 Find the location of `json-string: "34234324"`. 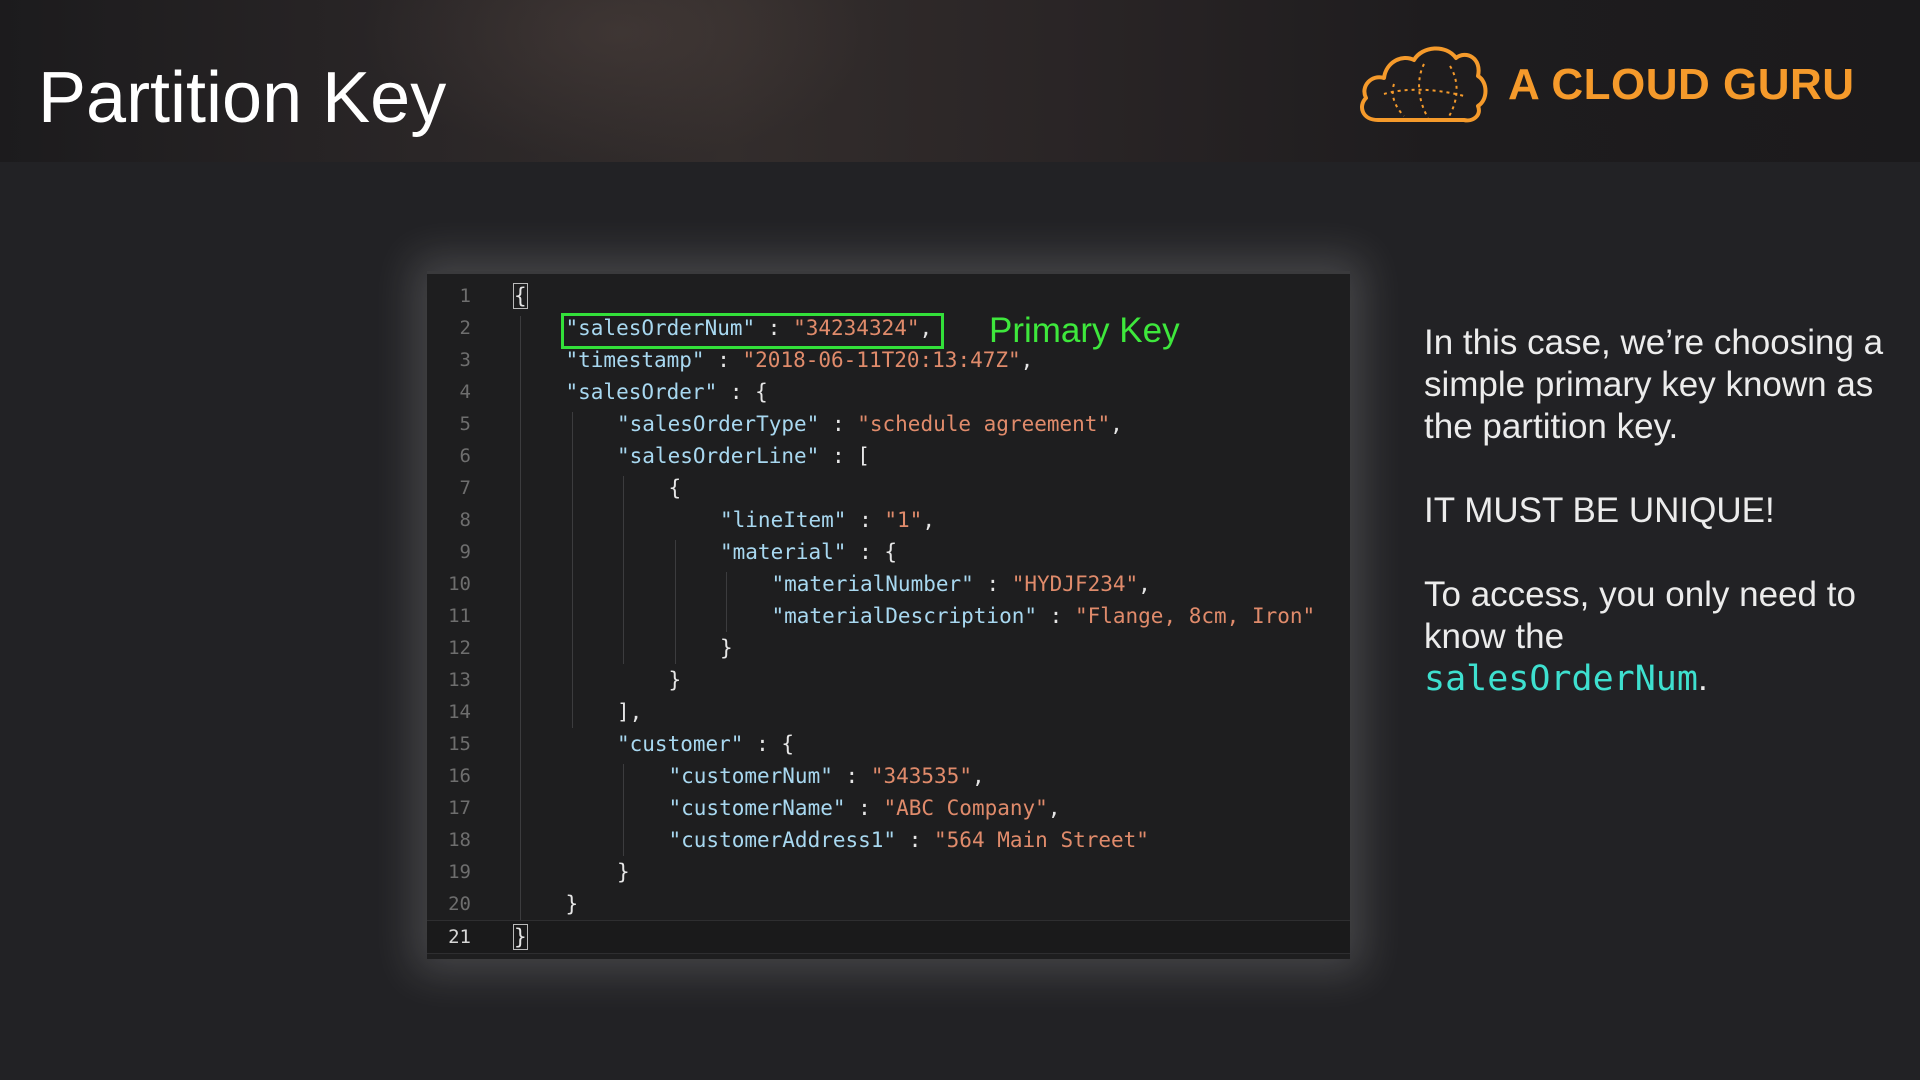

json-string: "34234324" is located at coordinates (856, 328).